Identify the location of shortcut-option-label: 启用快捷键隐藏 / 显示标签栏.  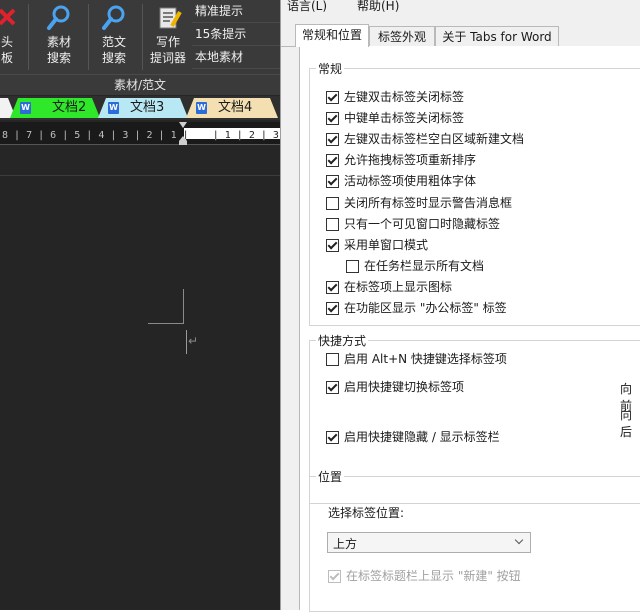
(422, 437).